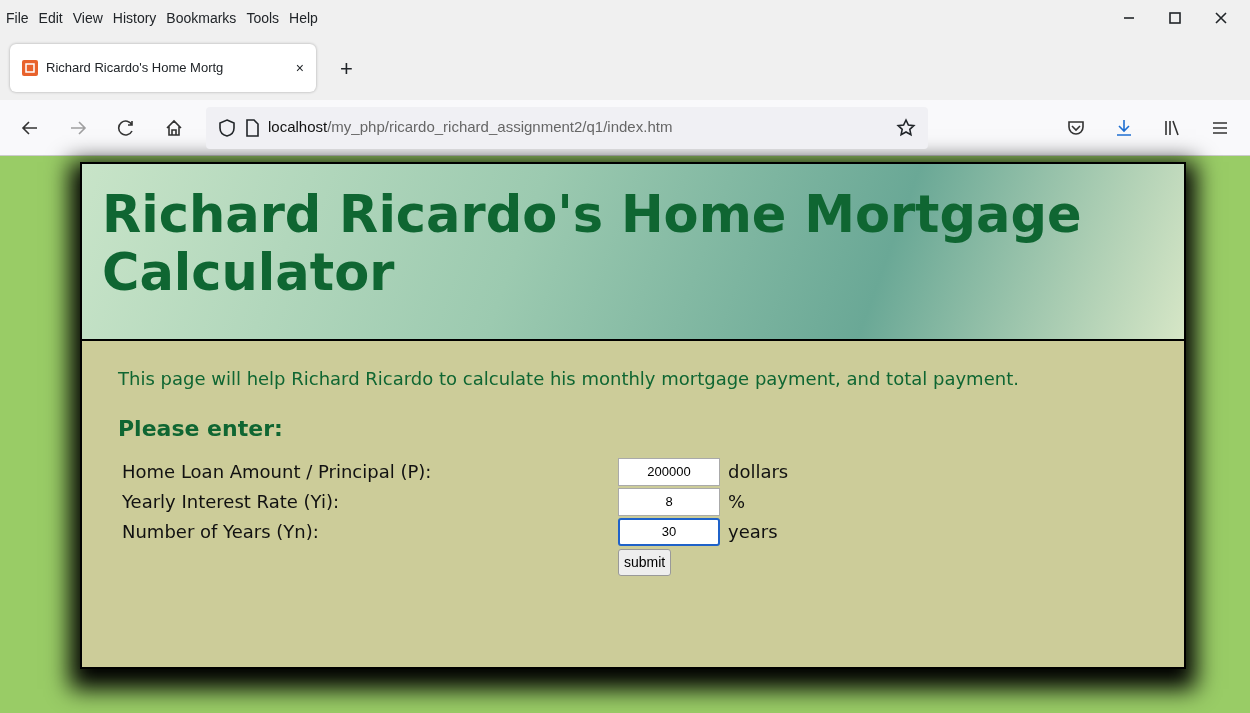  What do you see at coordinates (737, 502) in the screenshot?
I see `unit-label: %` at bounding box center [737, 502].